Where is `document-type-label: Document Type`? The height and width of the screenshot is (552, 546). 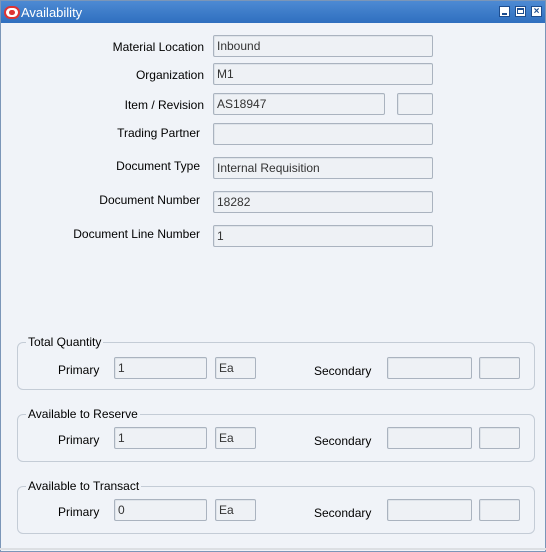 document-type-label: Document Type is located at coordinates (158, 166).